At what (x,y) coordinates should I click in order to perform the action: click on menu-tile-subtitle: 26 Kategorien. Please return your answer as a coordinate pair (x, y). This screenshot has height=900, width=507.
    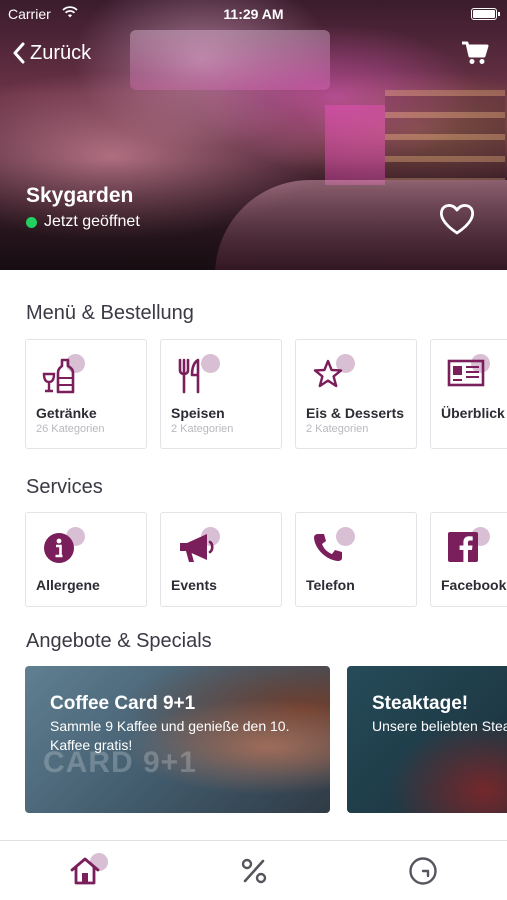
    Looking at the image, I should click on (70, 429).